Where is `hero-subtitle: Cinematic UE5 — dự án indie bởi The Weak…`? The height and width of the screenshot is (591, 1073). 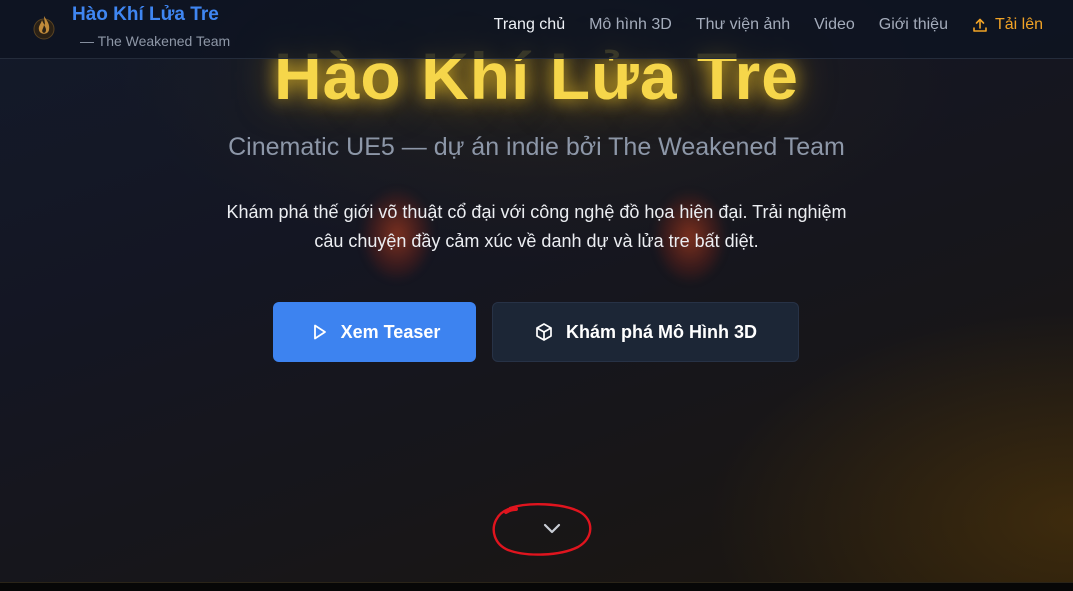 hero-subtitle: Cinematic UE5 — dự án indie bởi The Weak… is located at coordinates (536, 147).